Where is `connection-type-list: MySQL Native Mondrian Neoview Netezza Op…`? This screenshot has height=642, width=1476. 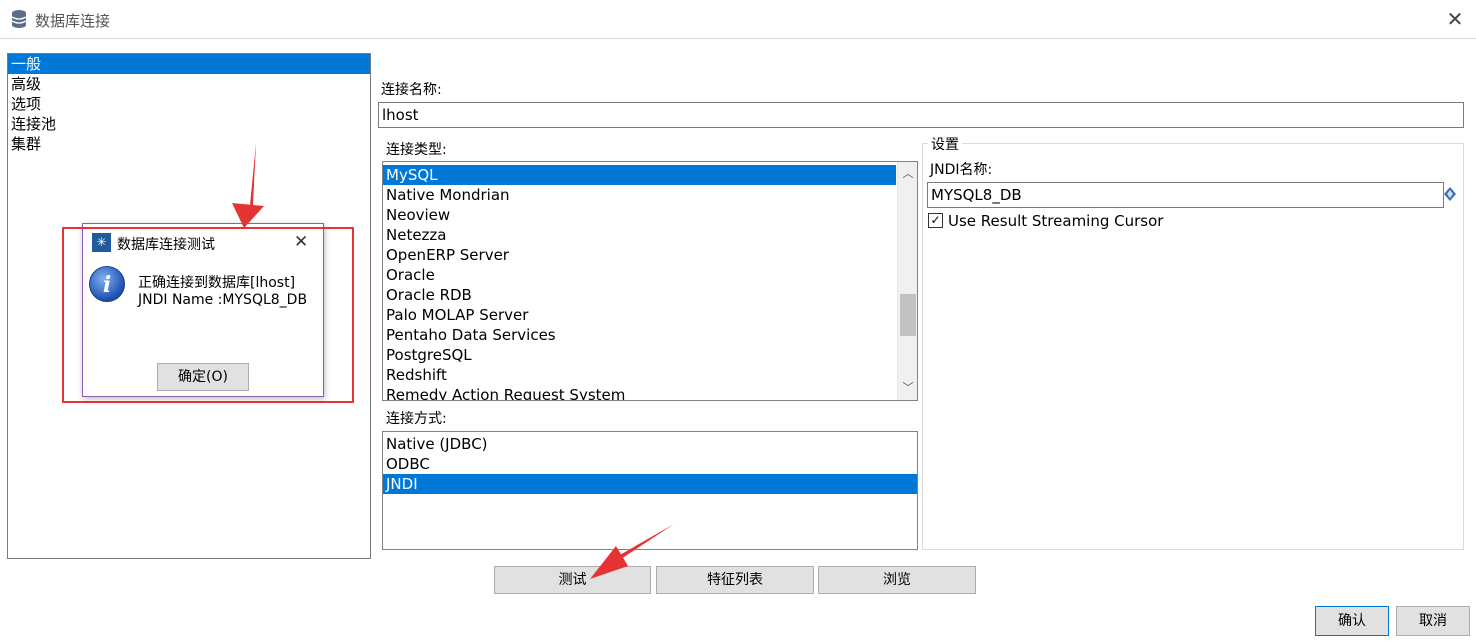
connection-type-list: MySQL Native Mondrian Neoview Netezza Op… is located at coordinates (650, 281).